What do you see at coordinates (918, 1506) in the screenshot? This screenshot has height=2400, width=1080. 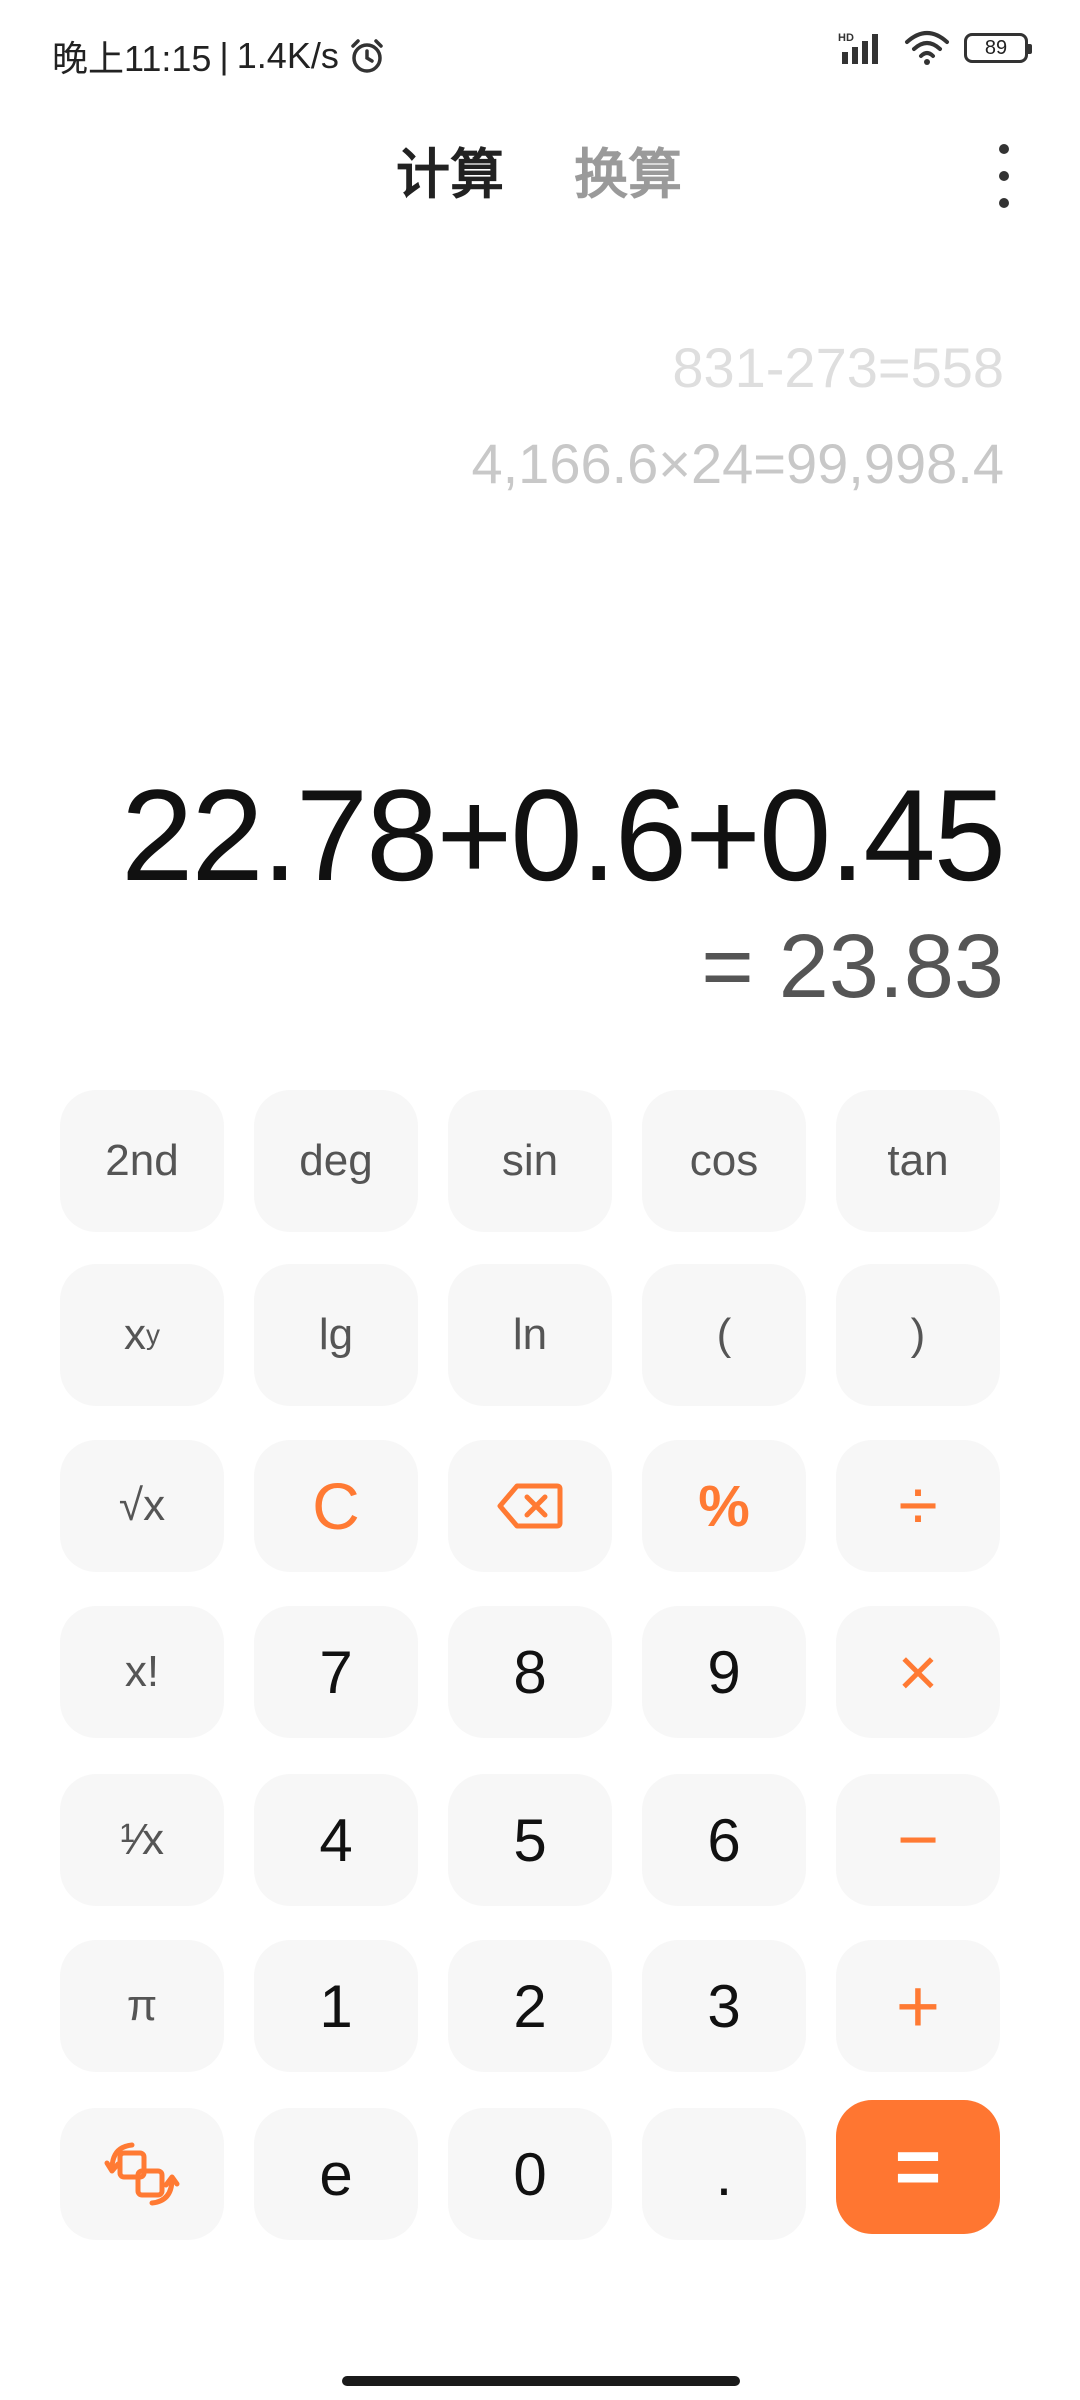 I see `divide-button: ÷` at bounding box center [918, 1506].